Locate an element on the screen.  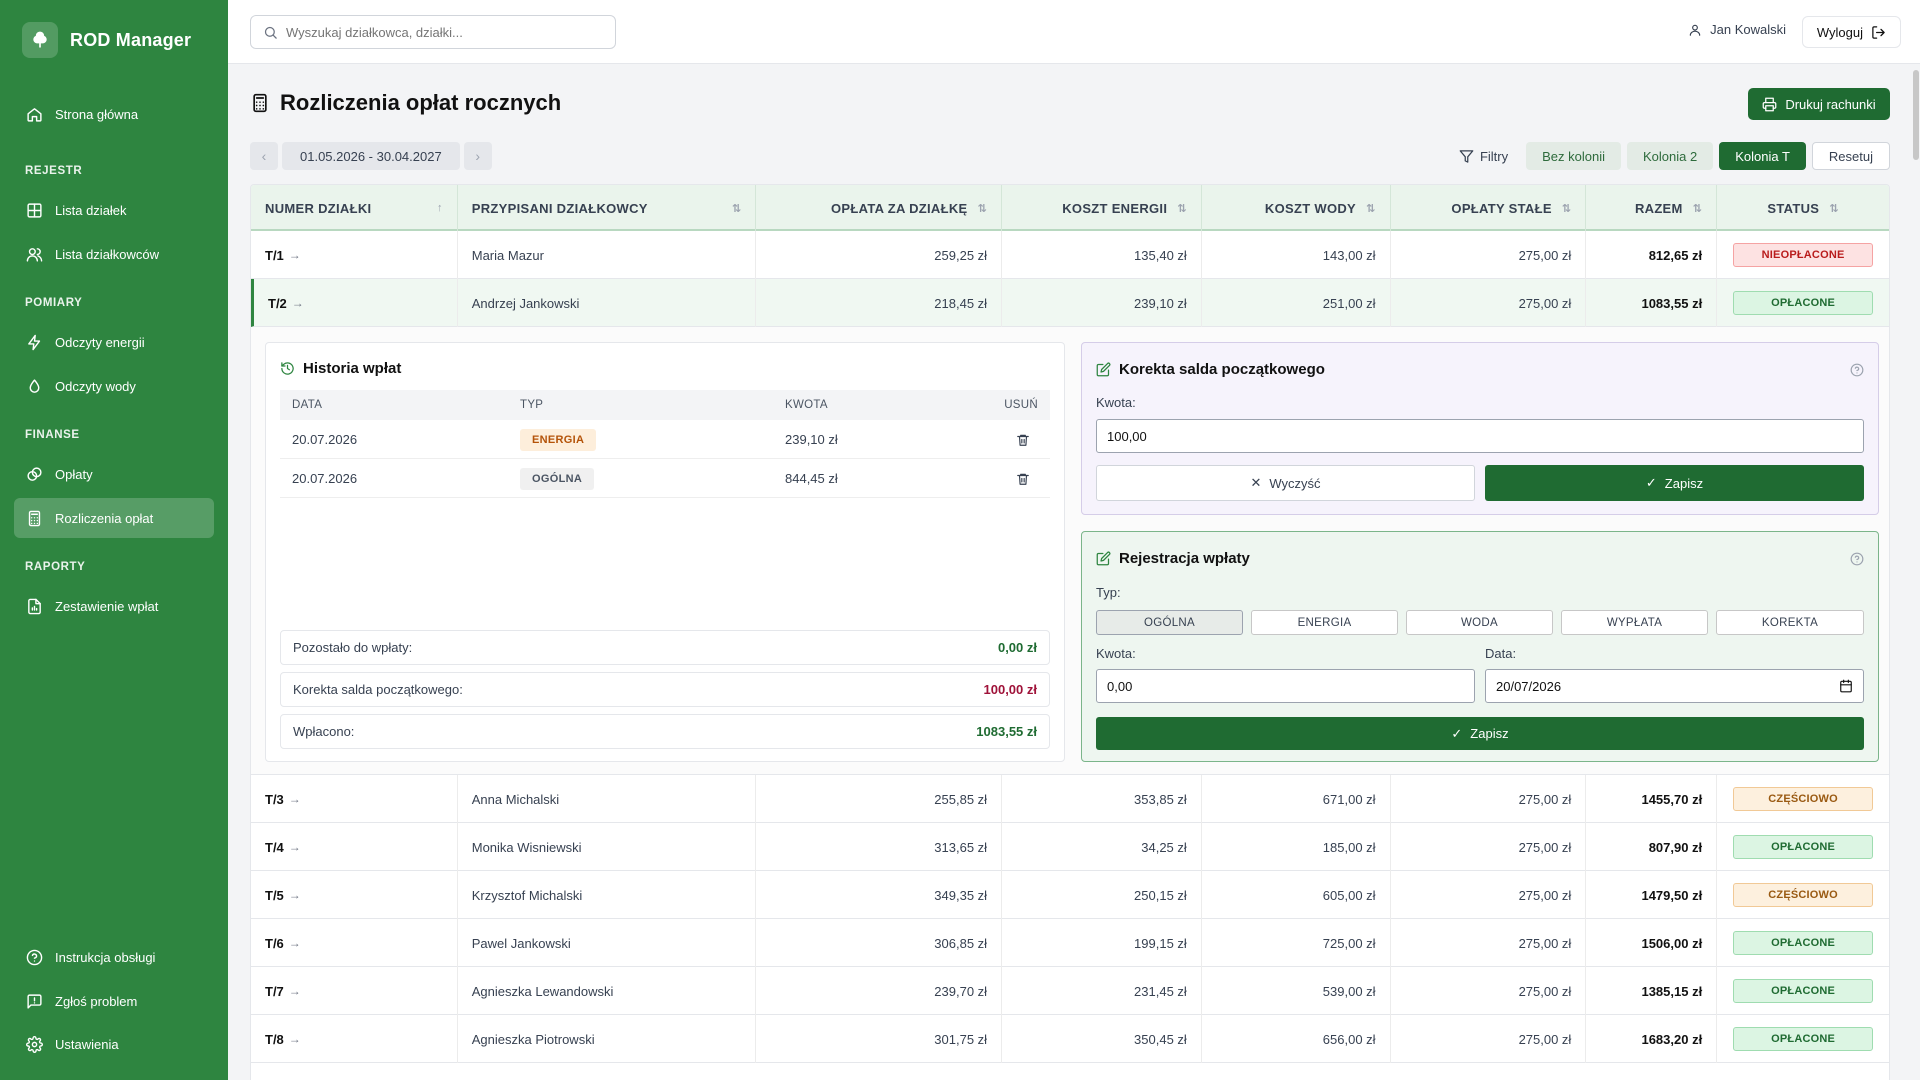
section-finanse: FINANSE is located at coordinates (52, 435).